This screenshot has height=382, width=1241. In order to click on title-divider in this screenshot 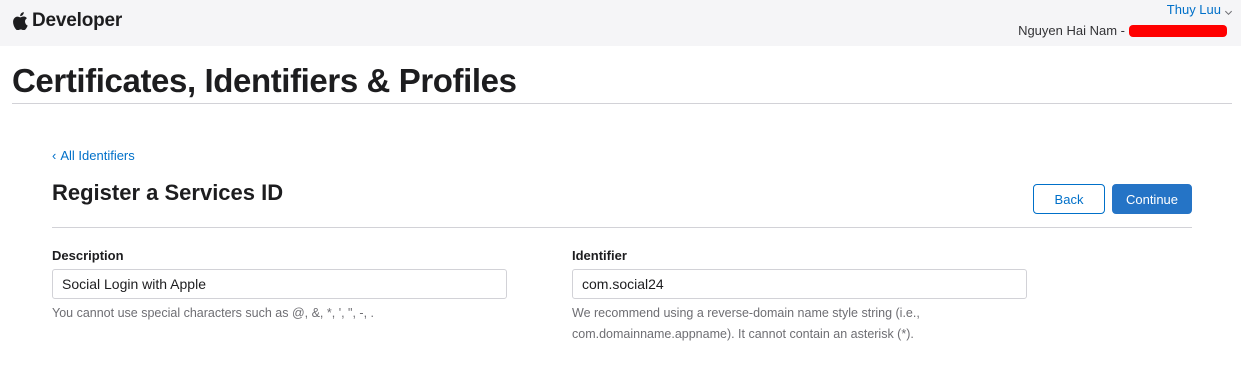, I will do `click(622, 103)`.